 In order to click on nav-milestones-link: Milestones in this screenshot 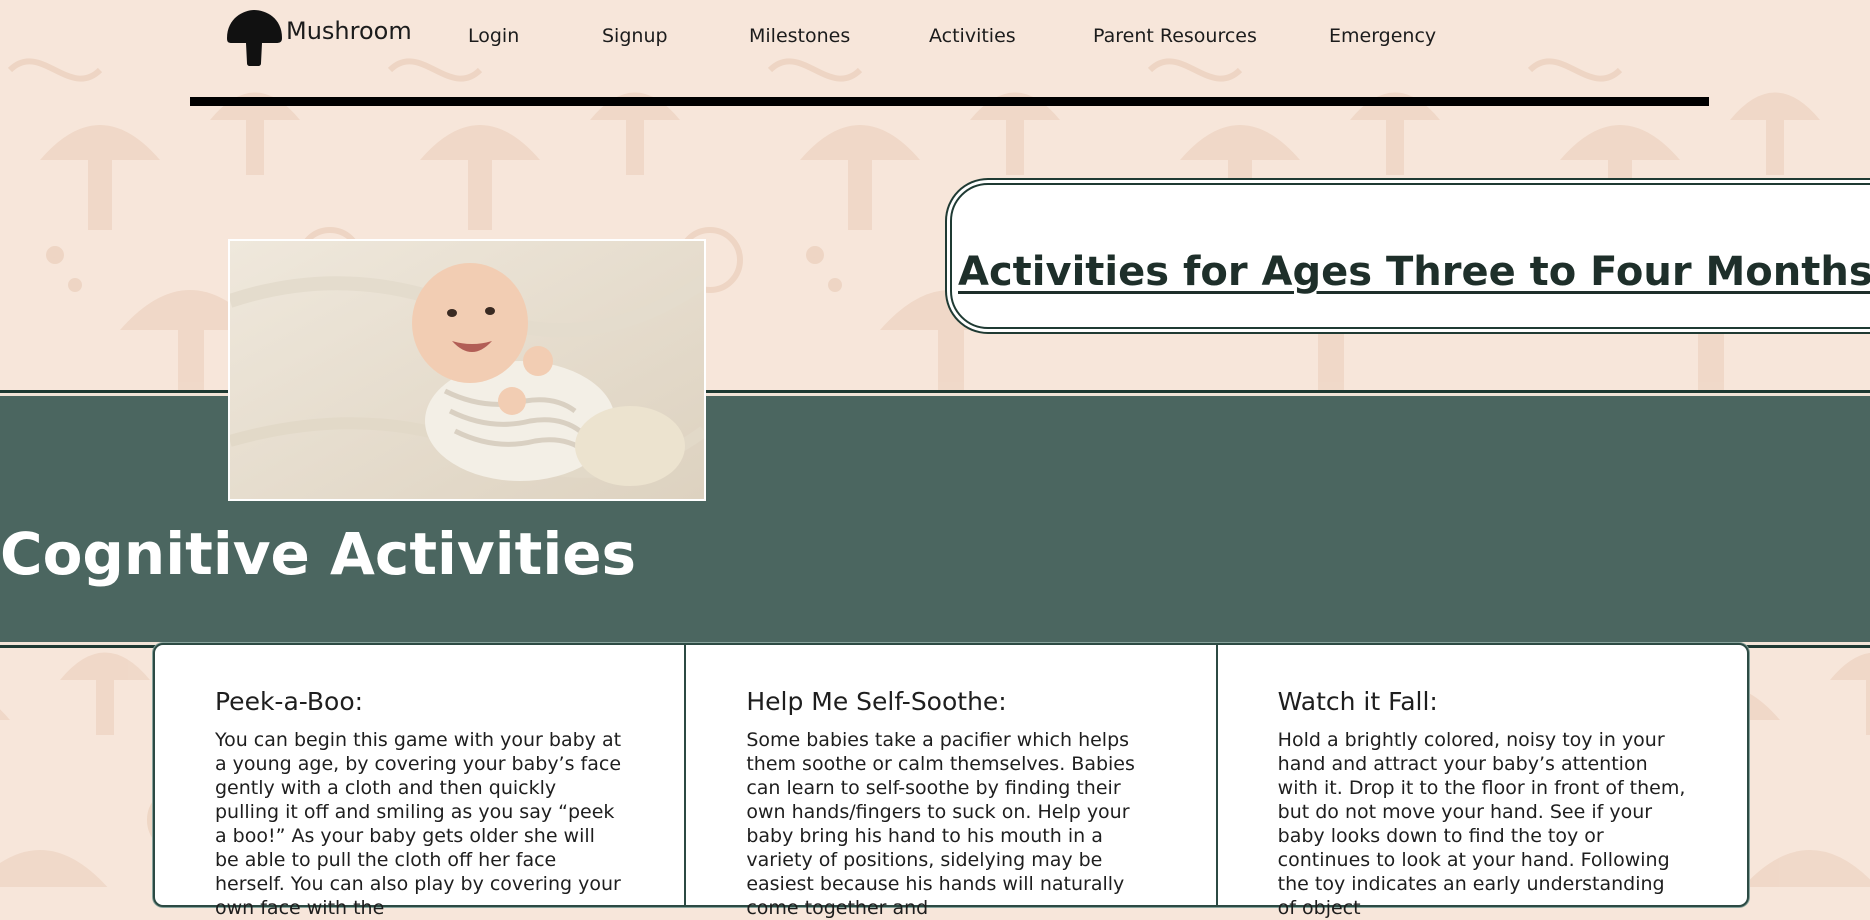, I will do `click(799, 36)`.